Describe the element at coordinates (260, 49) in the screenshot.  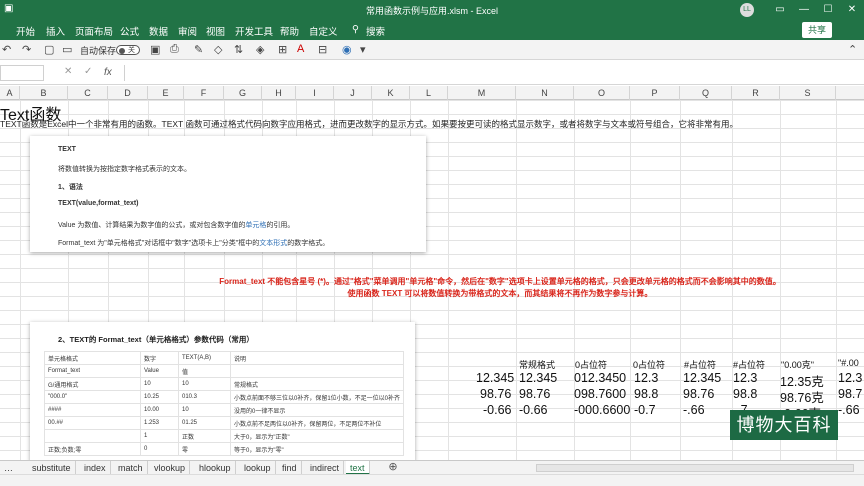
I see `fill-color-icon: ◈` at that location.